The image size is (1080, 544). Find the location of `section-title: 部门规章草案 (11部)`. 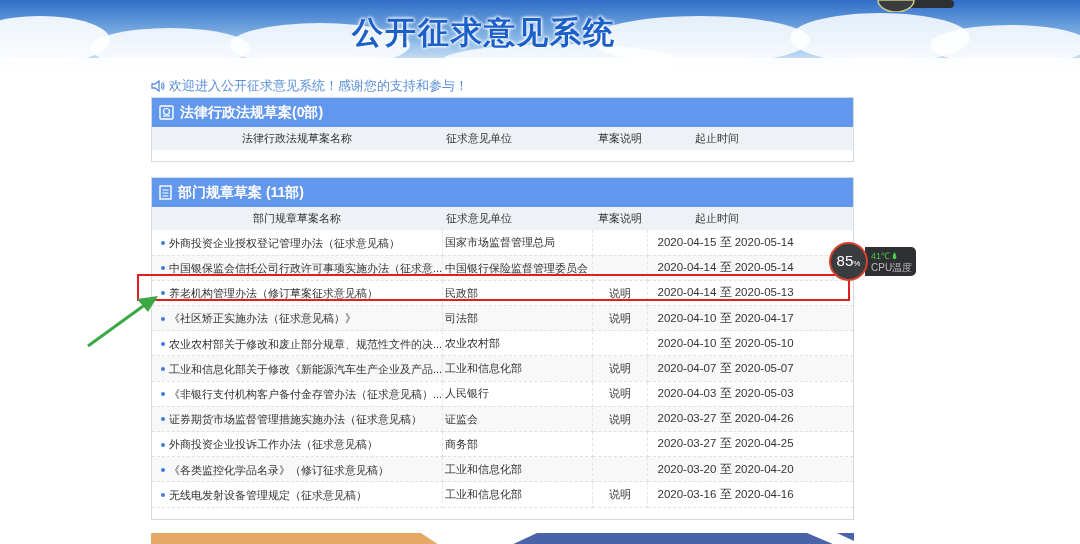

section-title: 部门规章草案 (11部) is located at coordinates (241, 192).